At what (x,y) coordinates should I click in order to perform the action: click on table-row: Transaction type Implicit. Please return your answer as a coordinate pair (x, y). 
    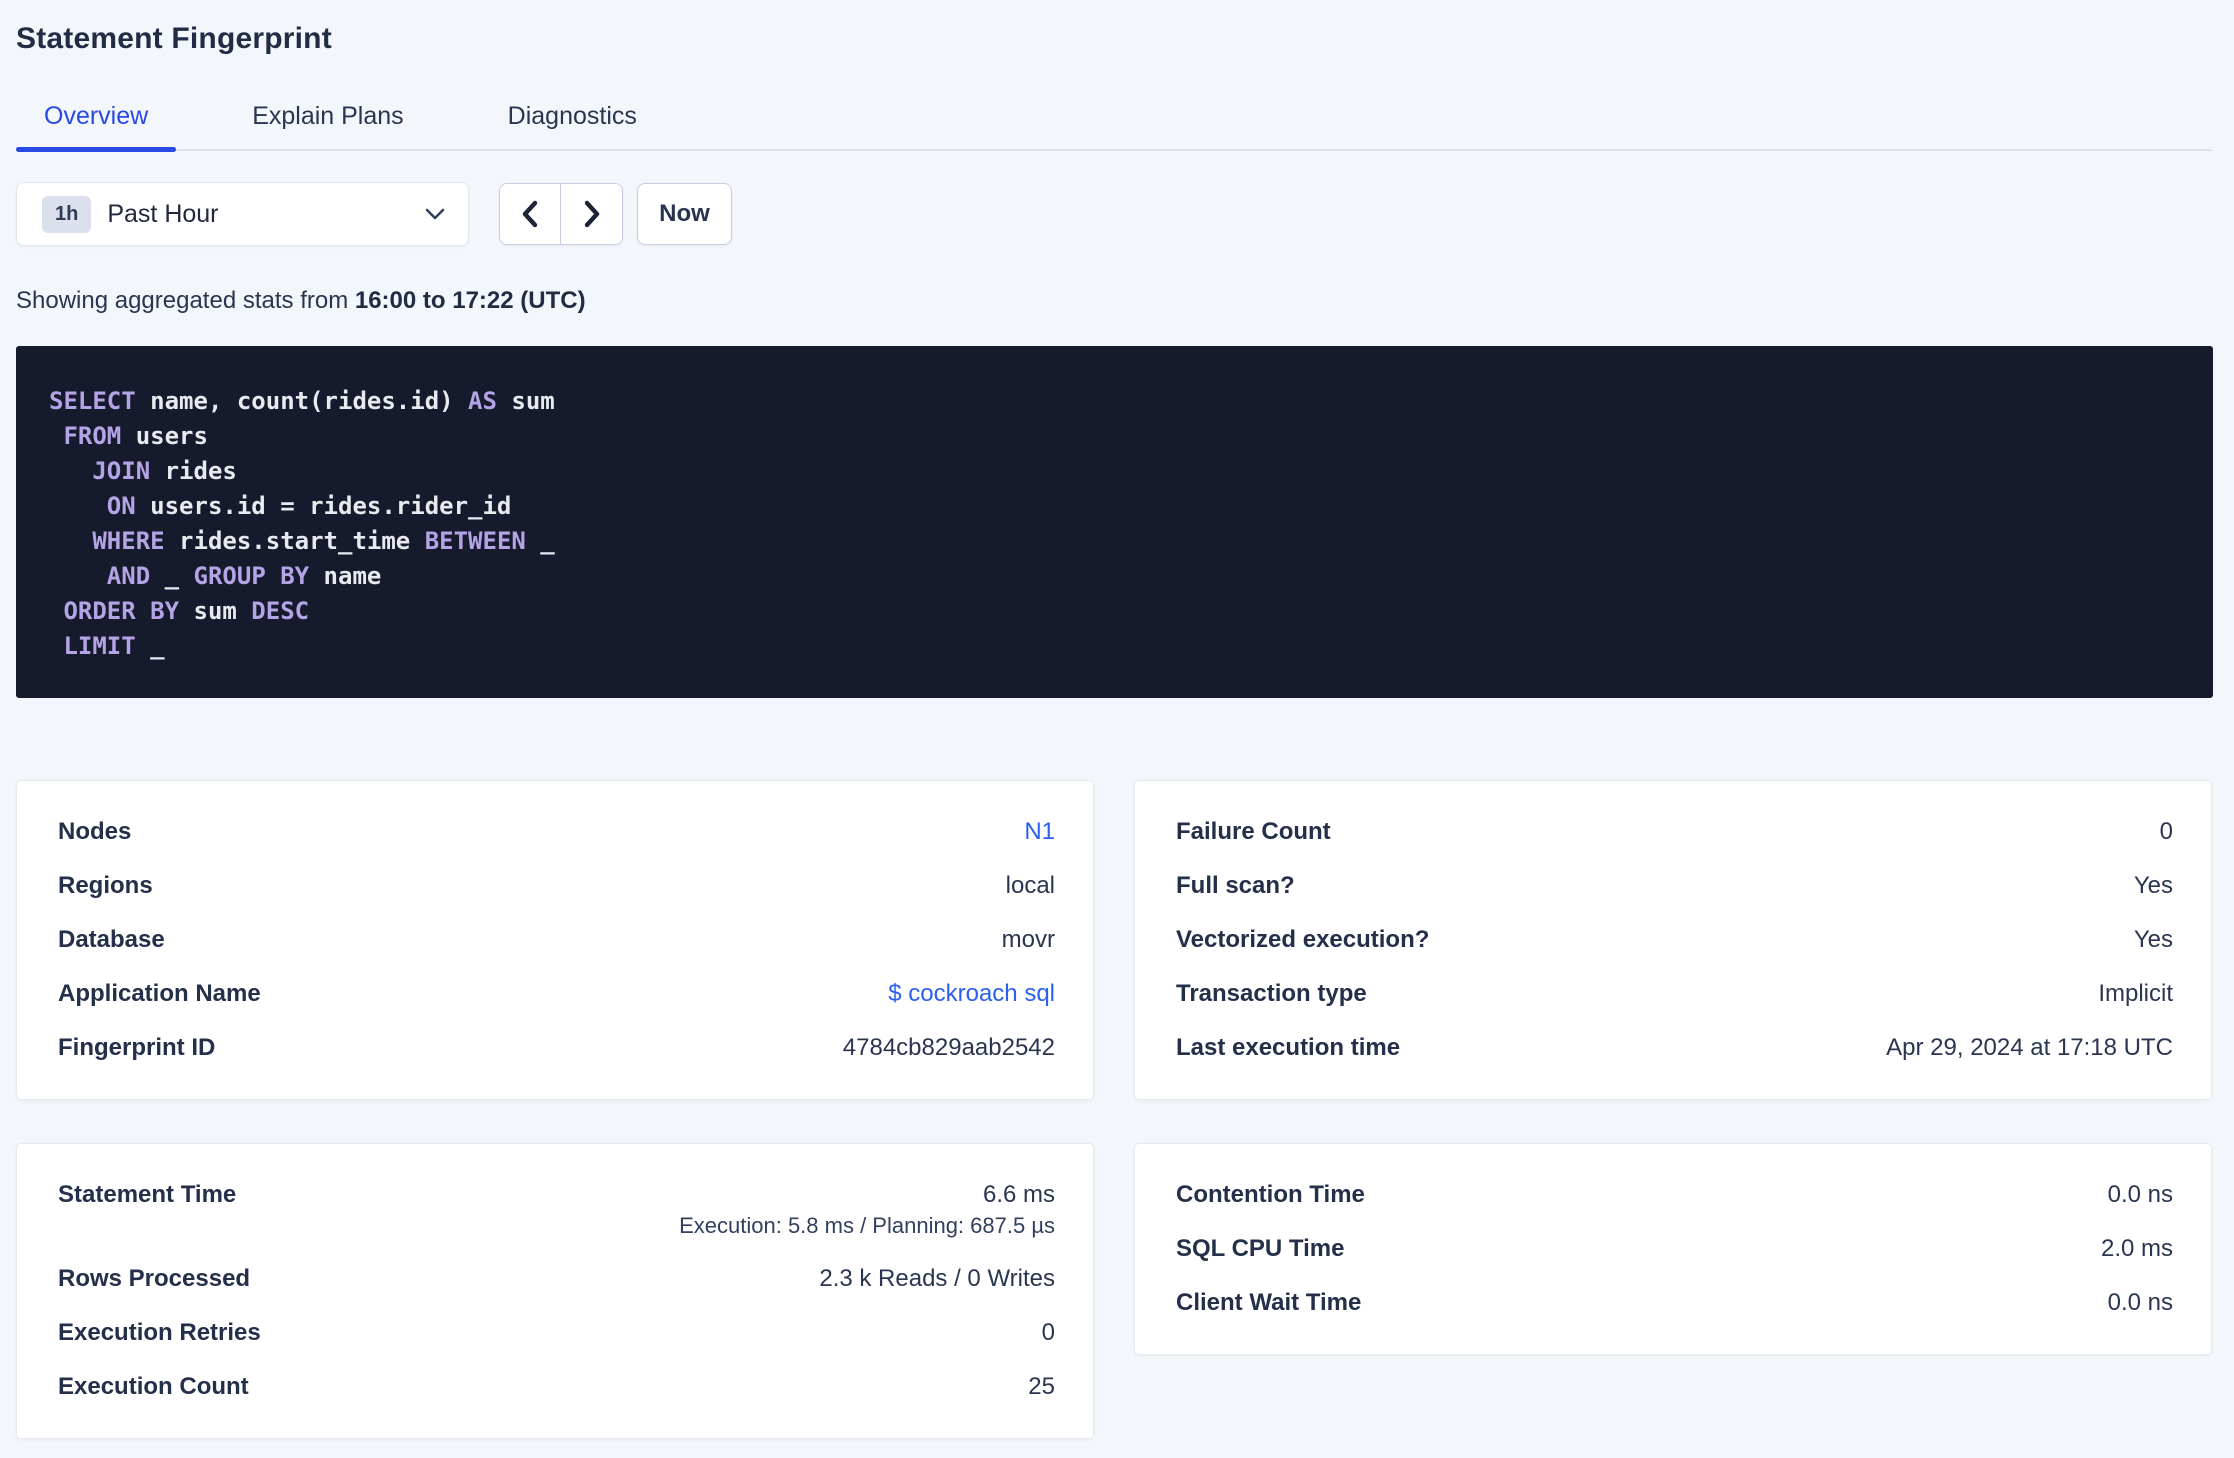
    Looking at the image, I should click on (1674, 994).